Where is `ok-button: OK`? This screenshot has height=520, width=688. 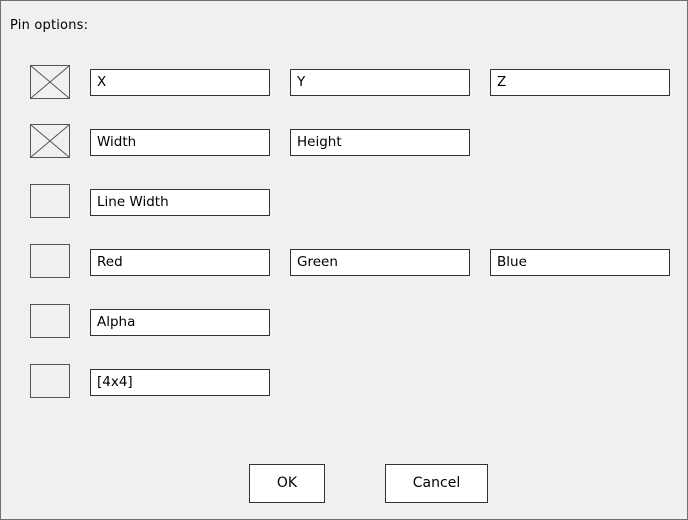 ok-button: OK is located at coordinates (287, 483).